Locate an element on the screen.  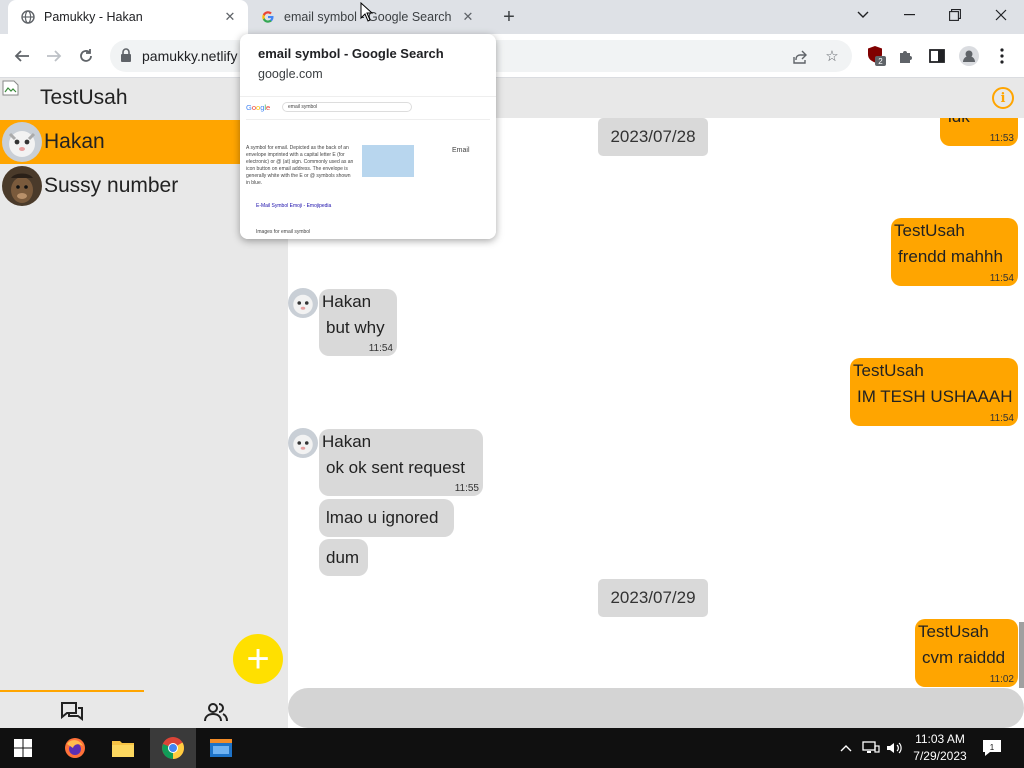
date-separator: 2023/07/29 is located at coordinates (653, 598).